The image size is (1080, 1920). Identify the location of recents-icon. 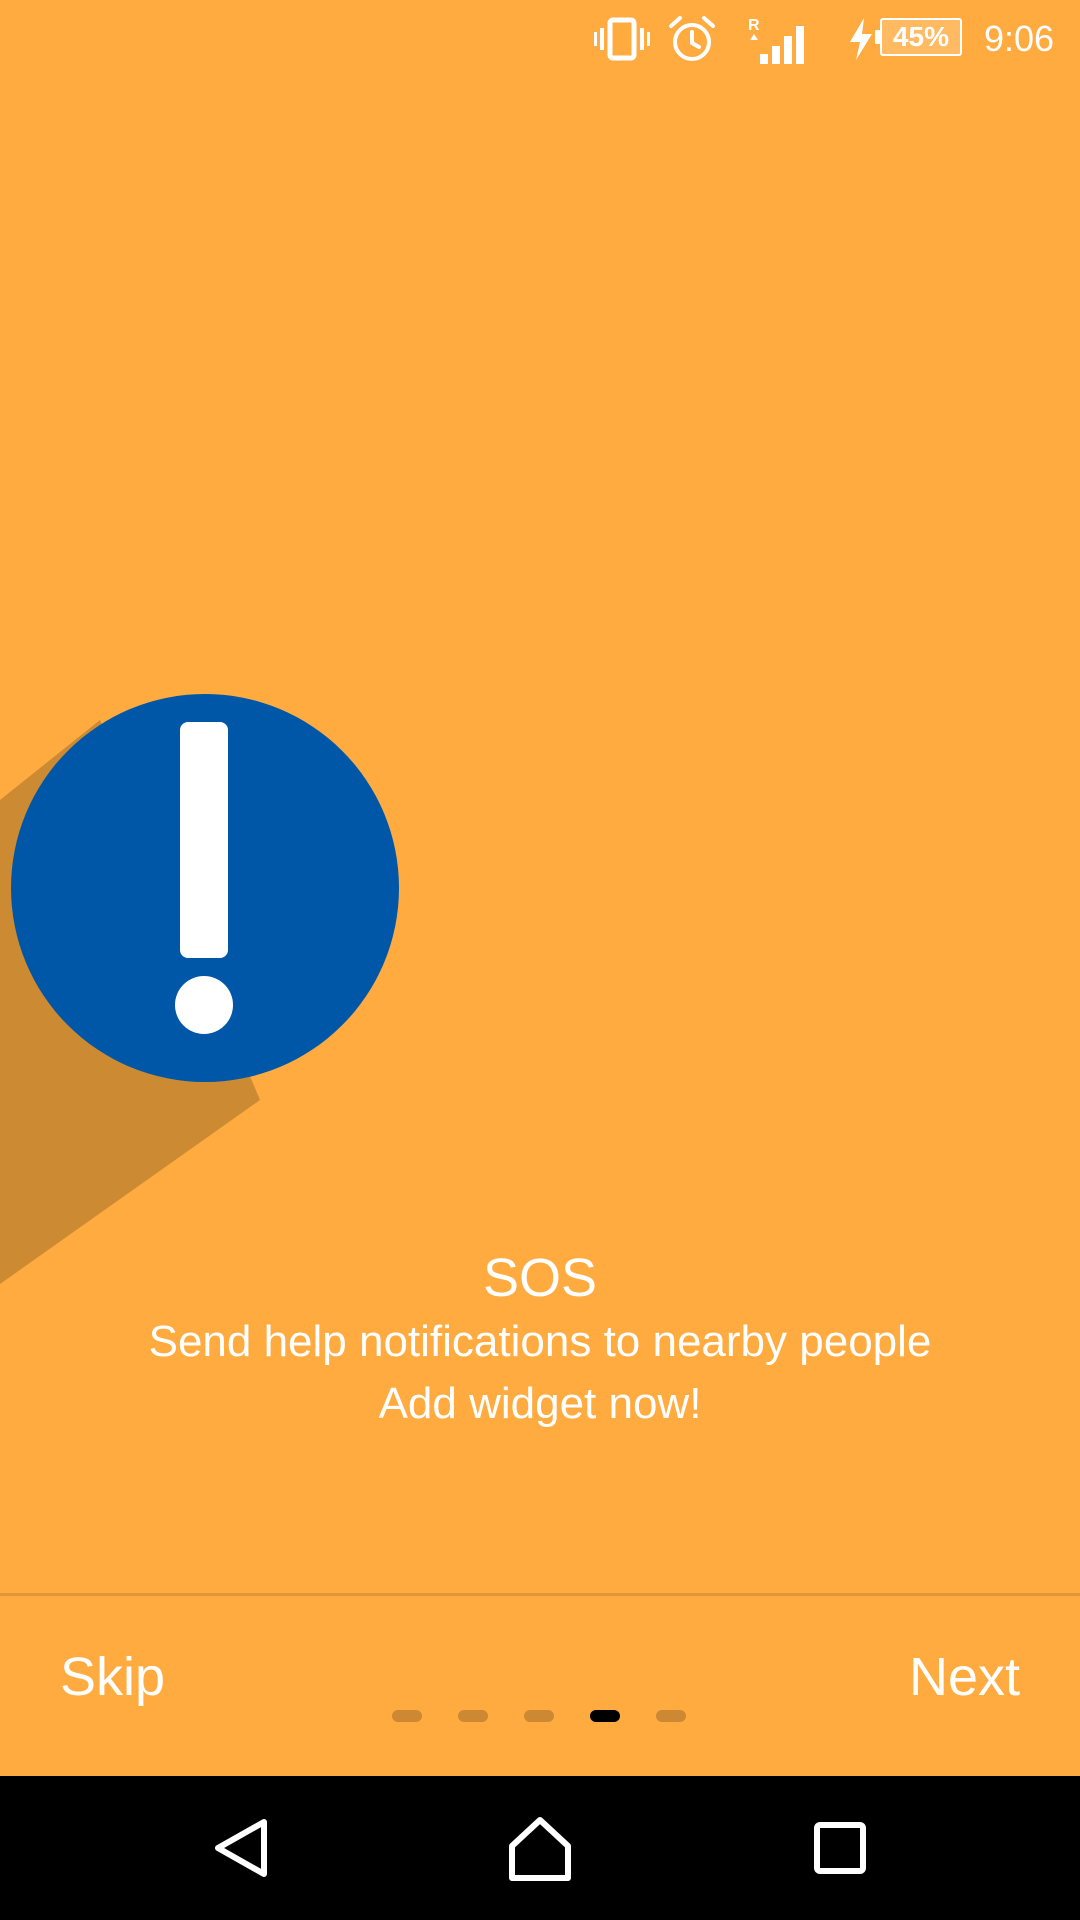
(840, 1848).